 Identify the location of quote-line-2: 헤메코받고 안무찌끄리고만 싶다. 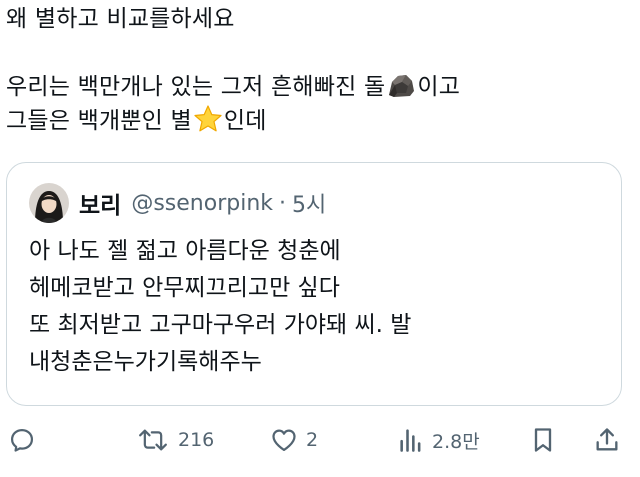
(184, 288).